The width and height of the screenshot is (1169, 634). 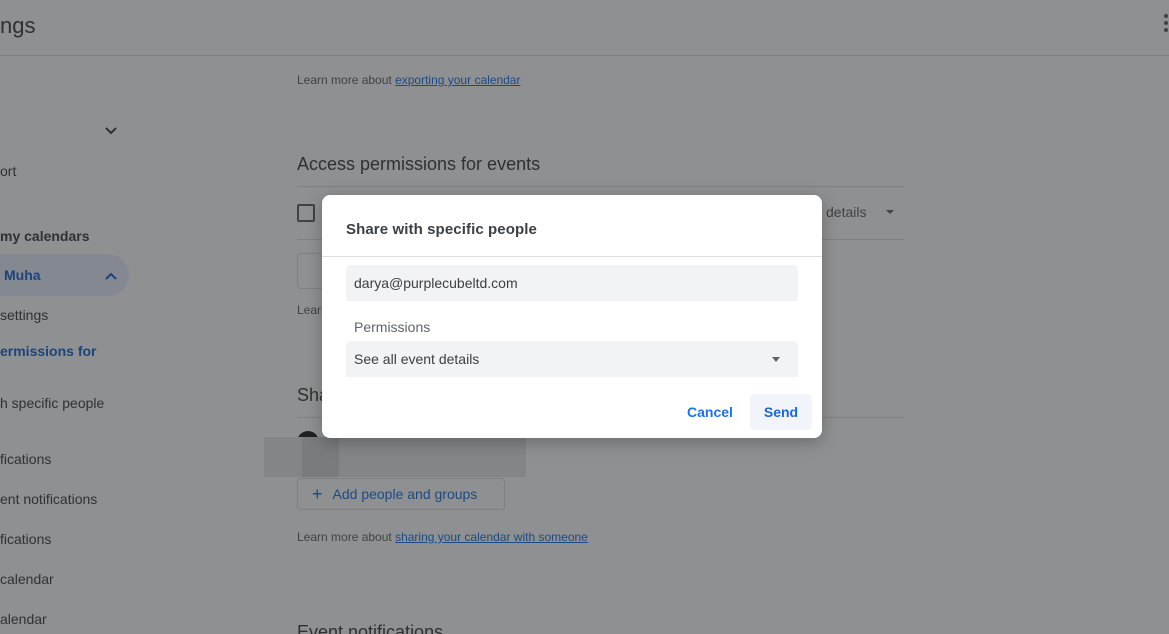 I want to click on email-field: darya@purplecubeltd.com, so click(x=572, y=283).